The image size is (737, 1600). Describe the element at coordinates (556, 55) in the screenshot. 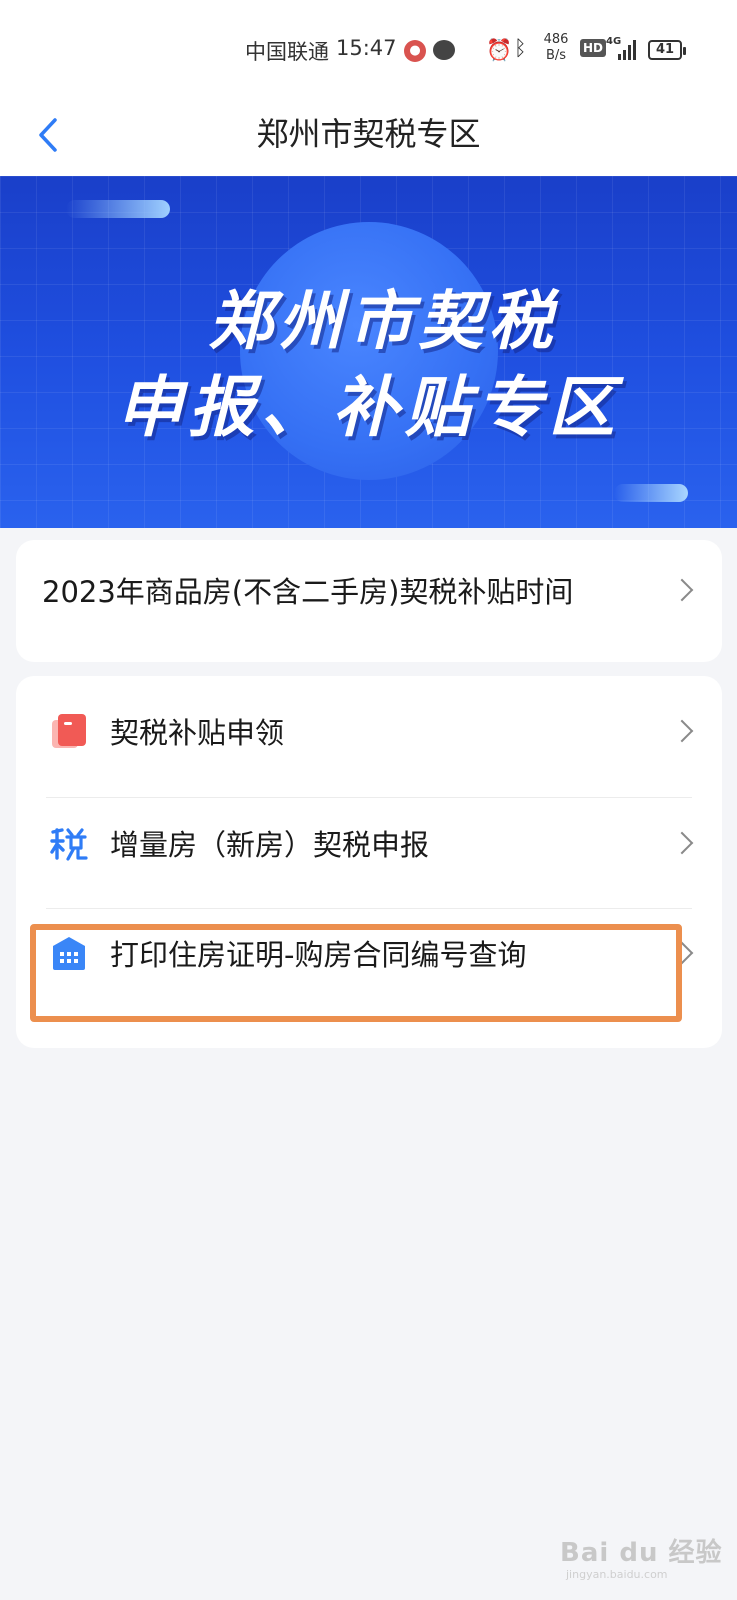

I see `speed-unit: B/s` at that location.